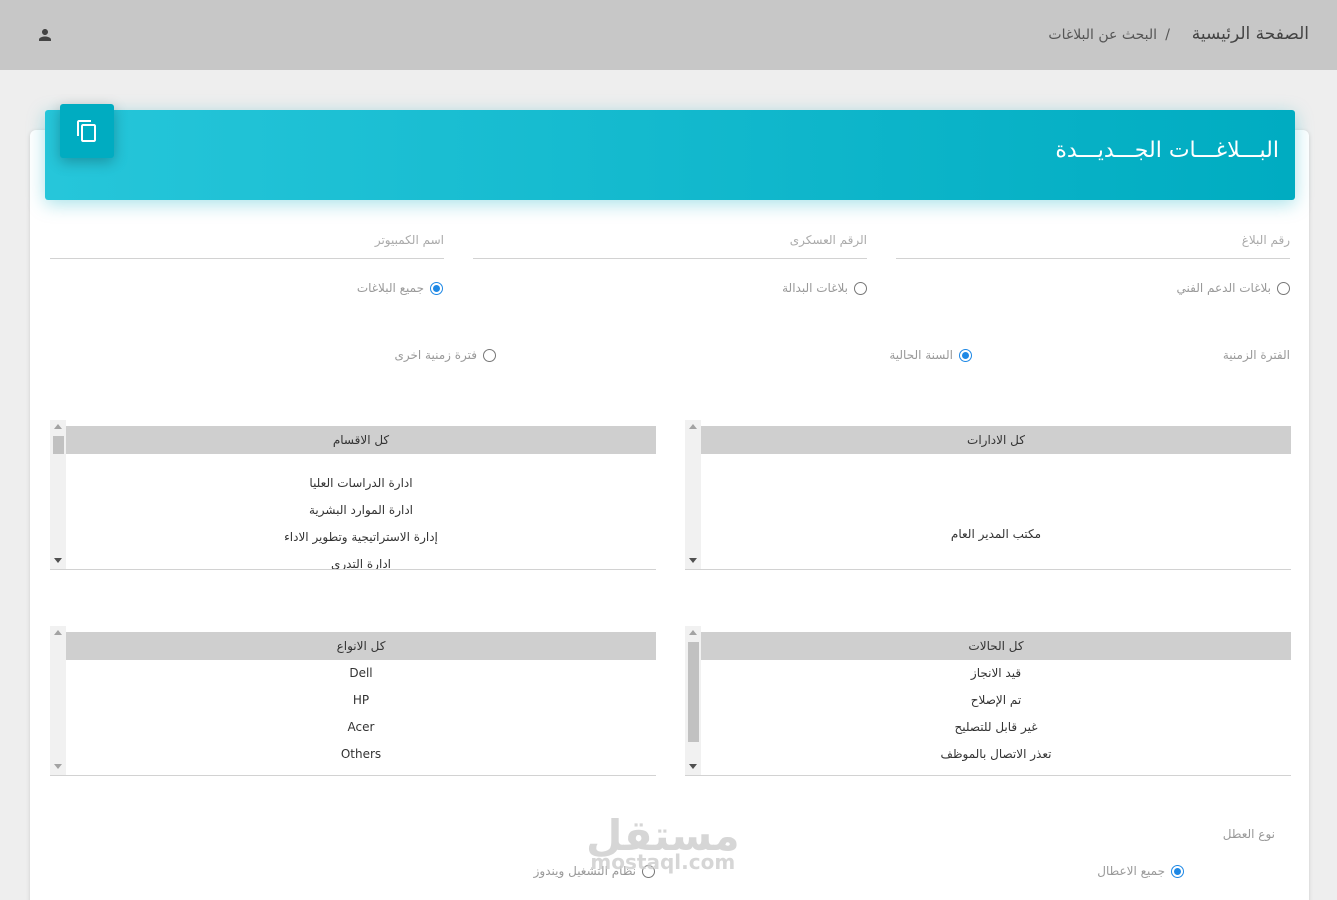 This screenshot has width=1337, height=900. I want to click on radio-support-reports: بلاغات الدعم الفني, so click(1233, 288).